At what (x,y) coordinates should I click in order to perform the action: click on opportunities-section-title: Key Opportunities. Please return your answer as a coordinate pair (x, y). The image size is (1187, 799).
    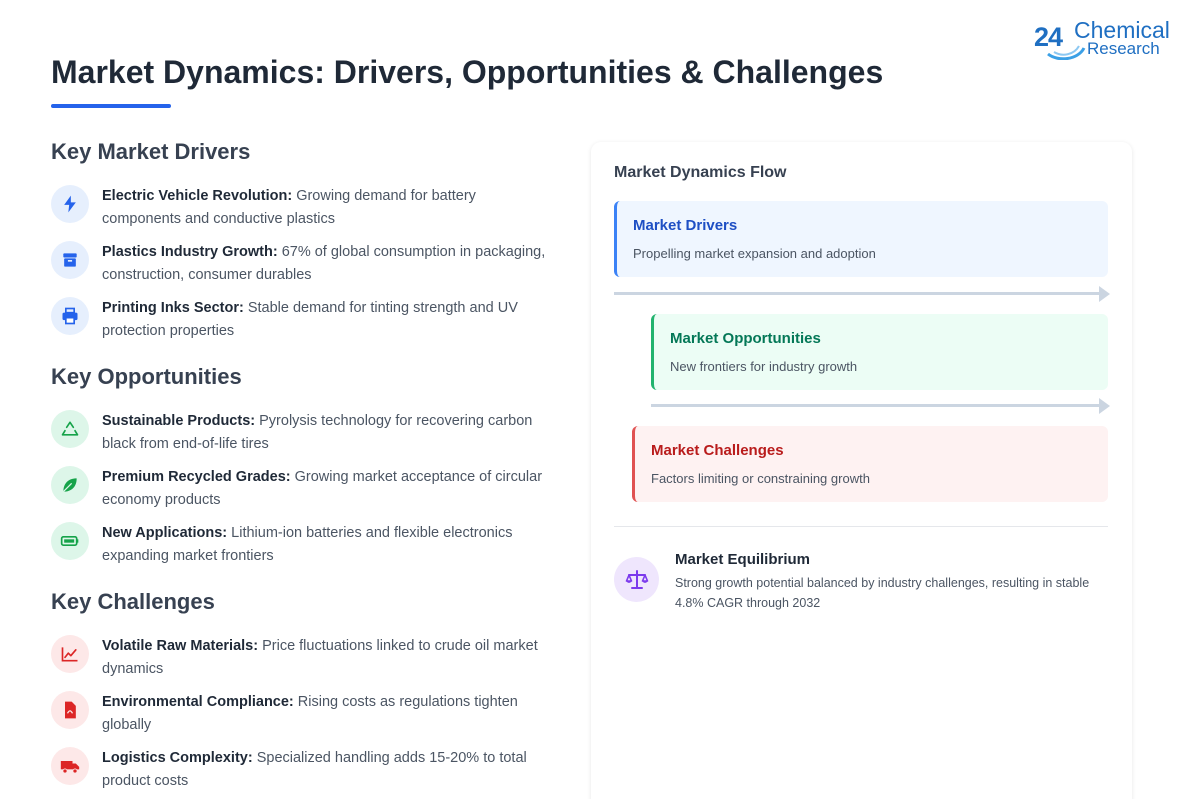
    Looking at the image, I should click on (146, 376).